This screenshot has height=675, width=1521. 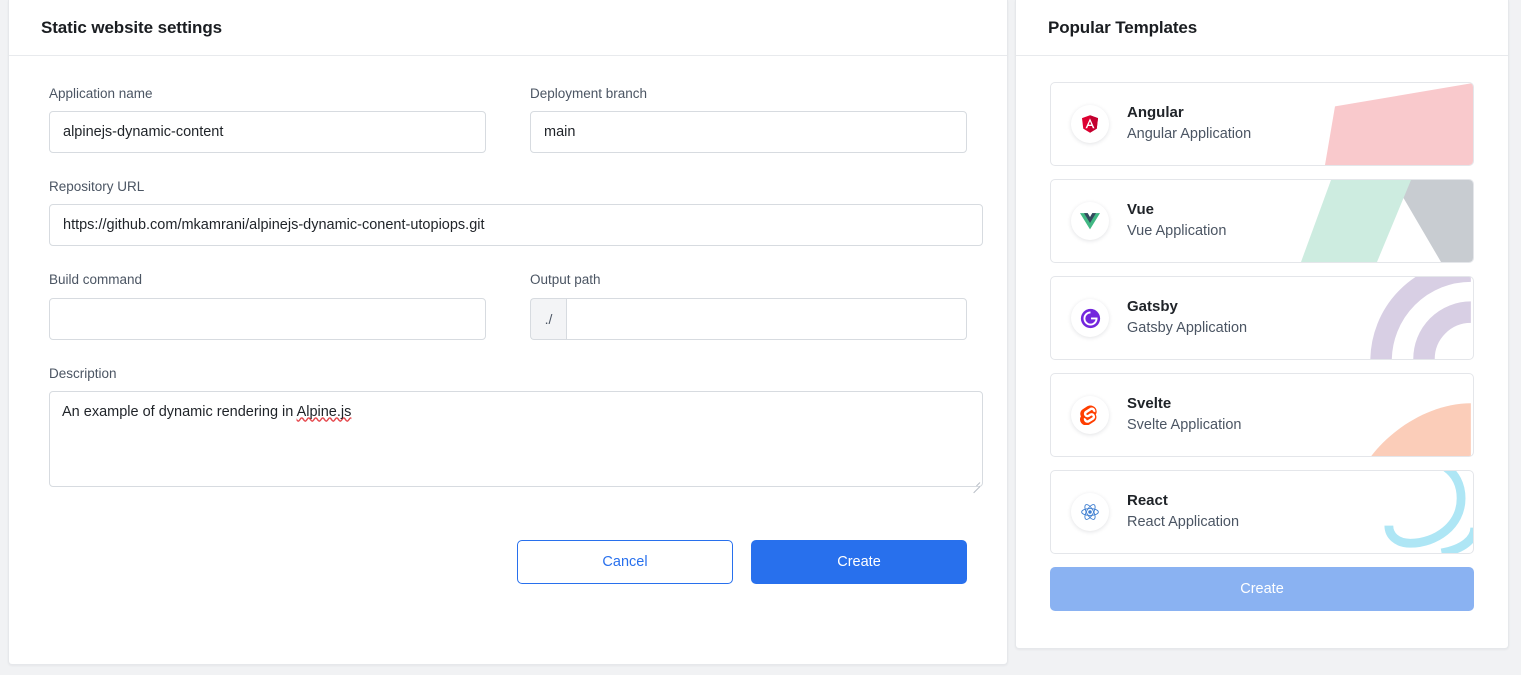 I want to click on gatsby-decoration, so click(x=1421, y=318).